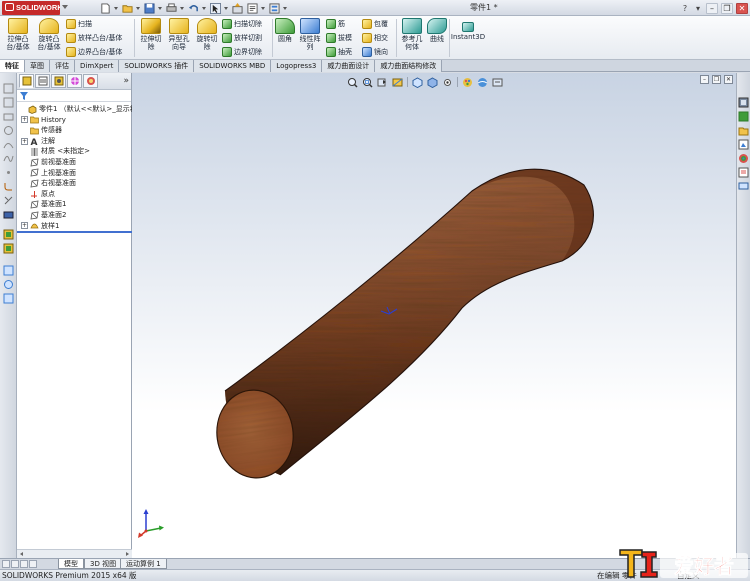 This screenshot has height=581, width=750. Describe the element at coordinates (74, 226) in the screenshot. I see `tree-item: + 放样1` at that location.